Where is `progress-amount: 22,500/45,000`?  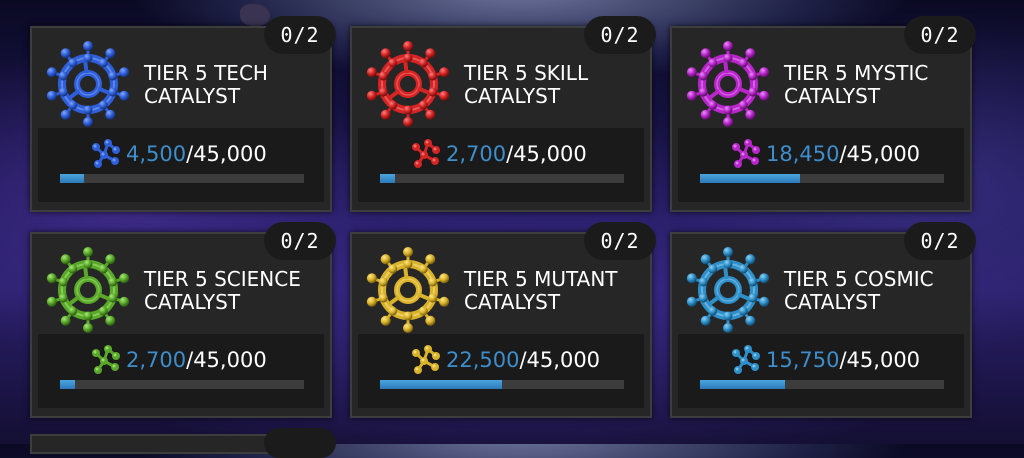 progress-amount: 22,500/45,000 is located at coordinates (523, 360).